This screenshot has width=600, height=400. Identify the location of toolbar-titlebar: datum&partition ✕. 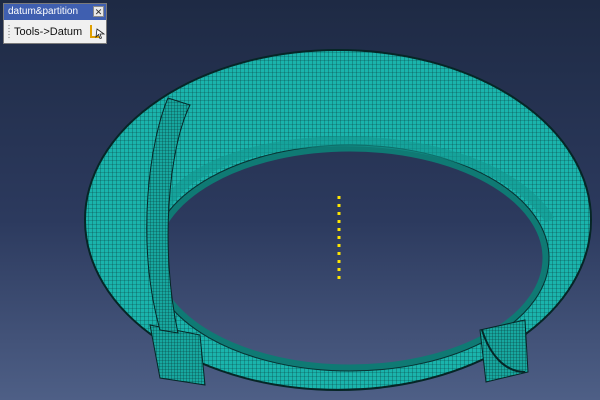
(55, 12).